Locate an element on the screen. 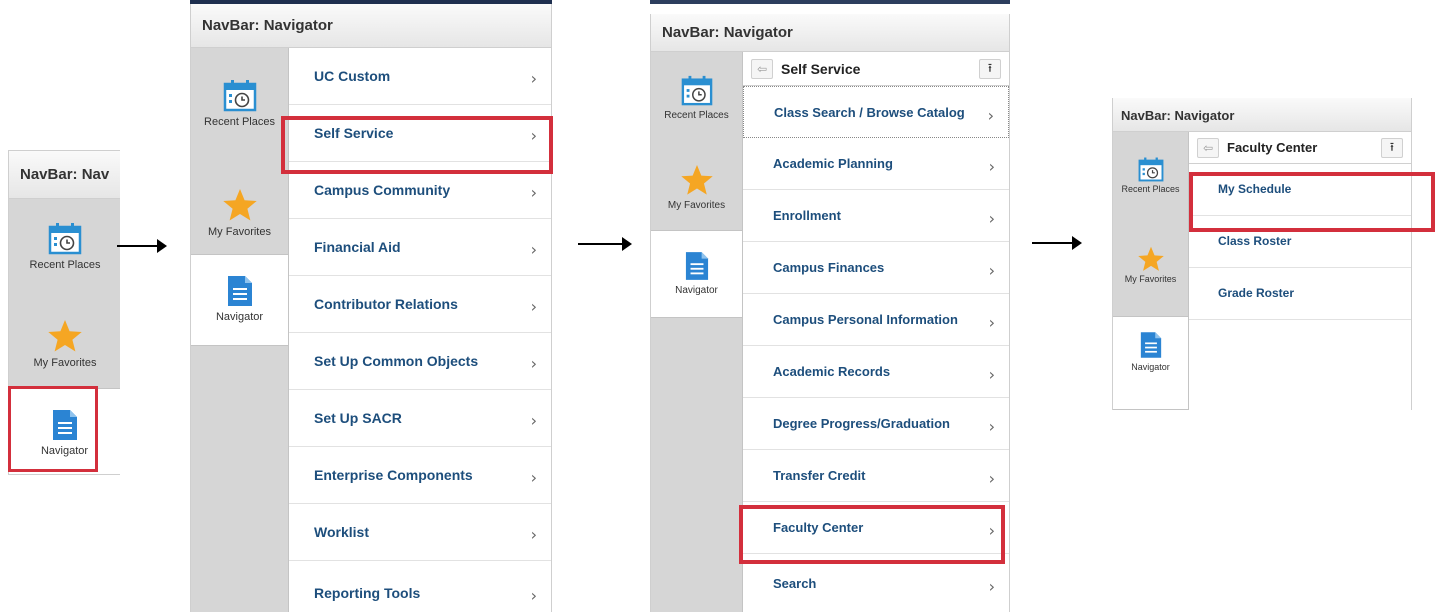 This screenshot has width=1441, height=612. menu-item-label: Financial Aid is located at coordinates (357, 247).